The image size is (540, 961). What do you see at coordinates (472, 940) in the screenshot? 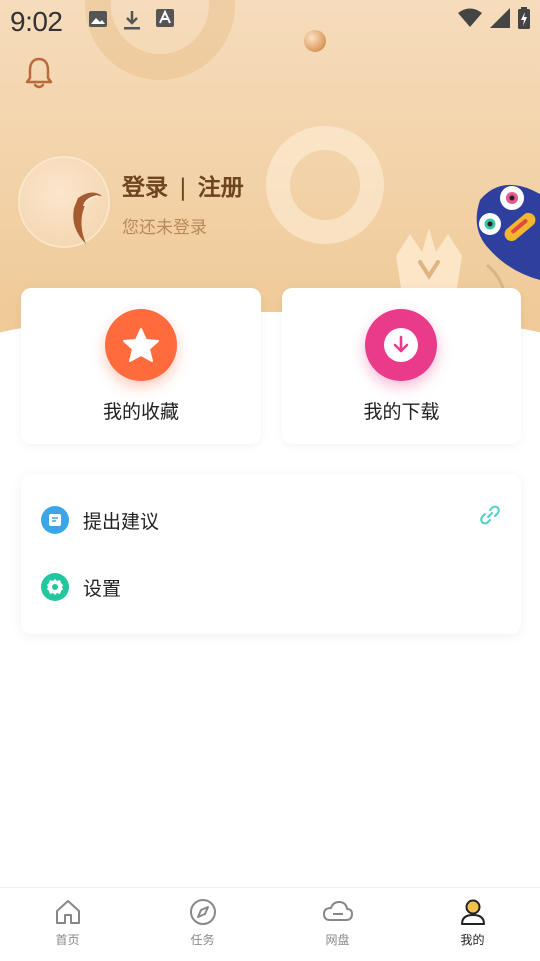
I see `nav-mine-label: 我的` at bounding box center [472, 940].